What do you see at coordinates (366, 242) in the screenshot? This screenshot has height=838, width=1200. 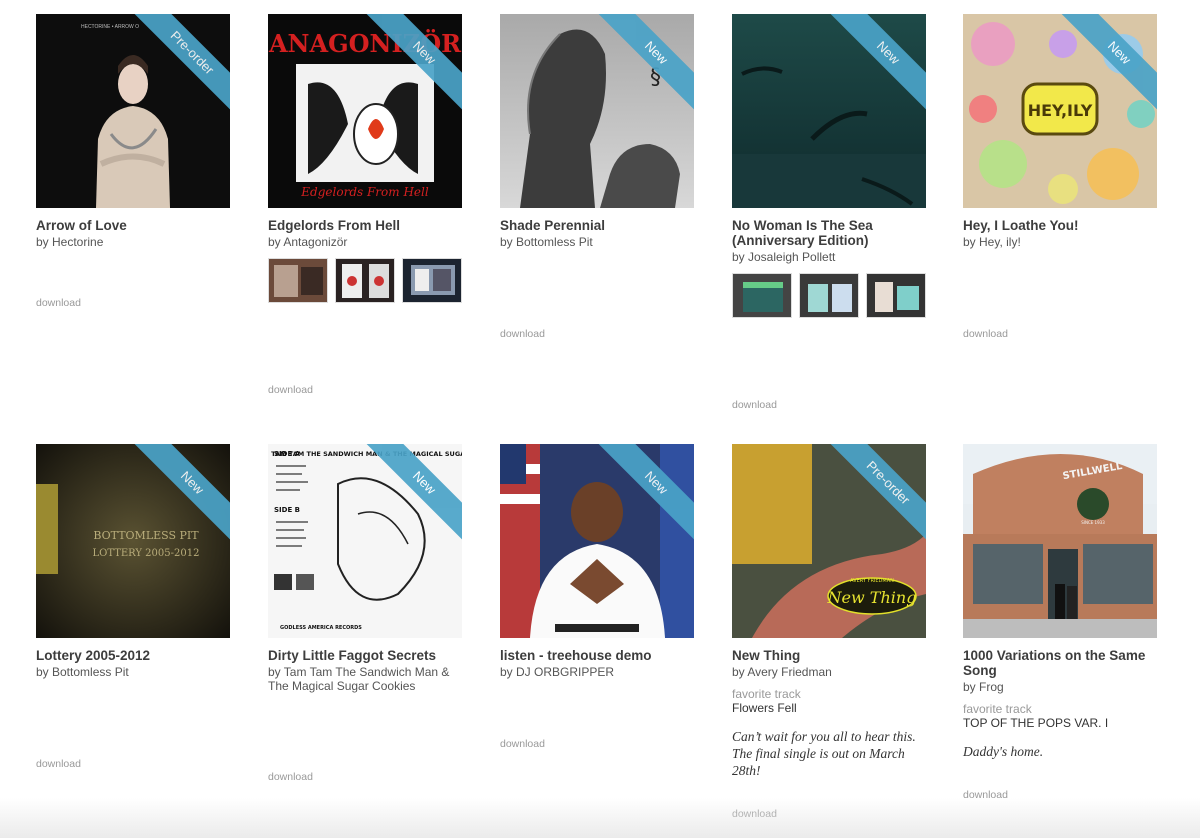 I see `album-artist: by Antagonizör` at bounding box center [366, 242].